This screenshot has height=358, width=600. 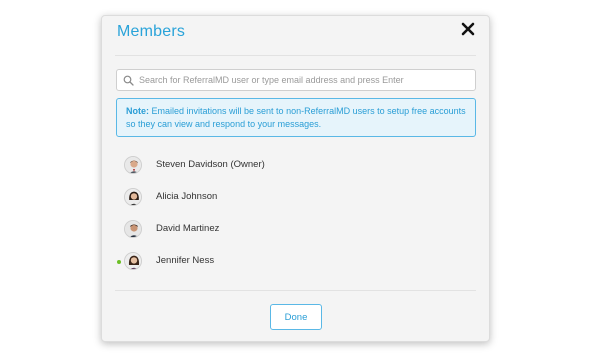 What do you see at coordinates (305, 80) in the screenshot?
I see `search-input` at bounding box center [305, 80].